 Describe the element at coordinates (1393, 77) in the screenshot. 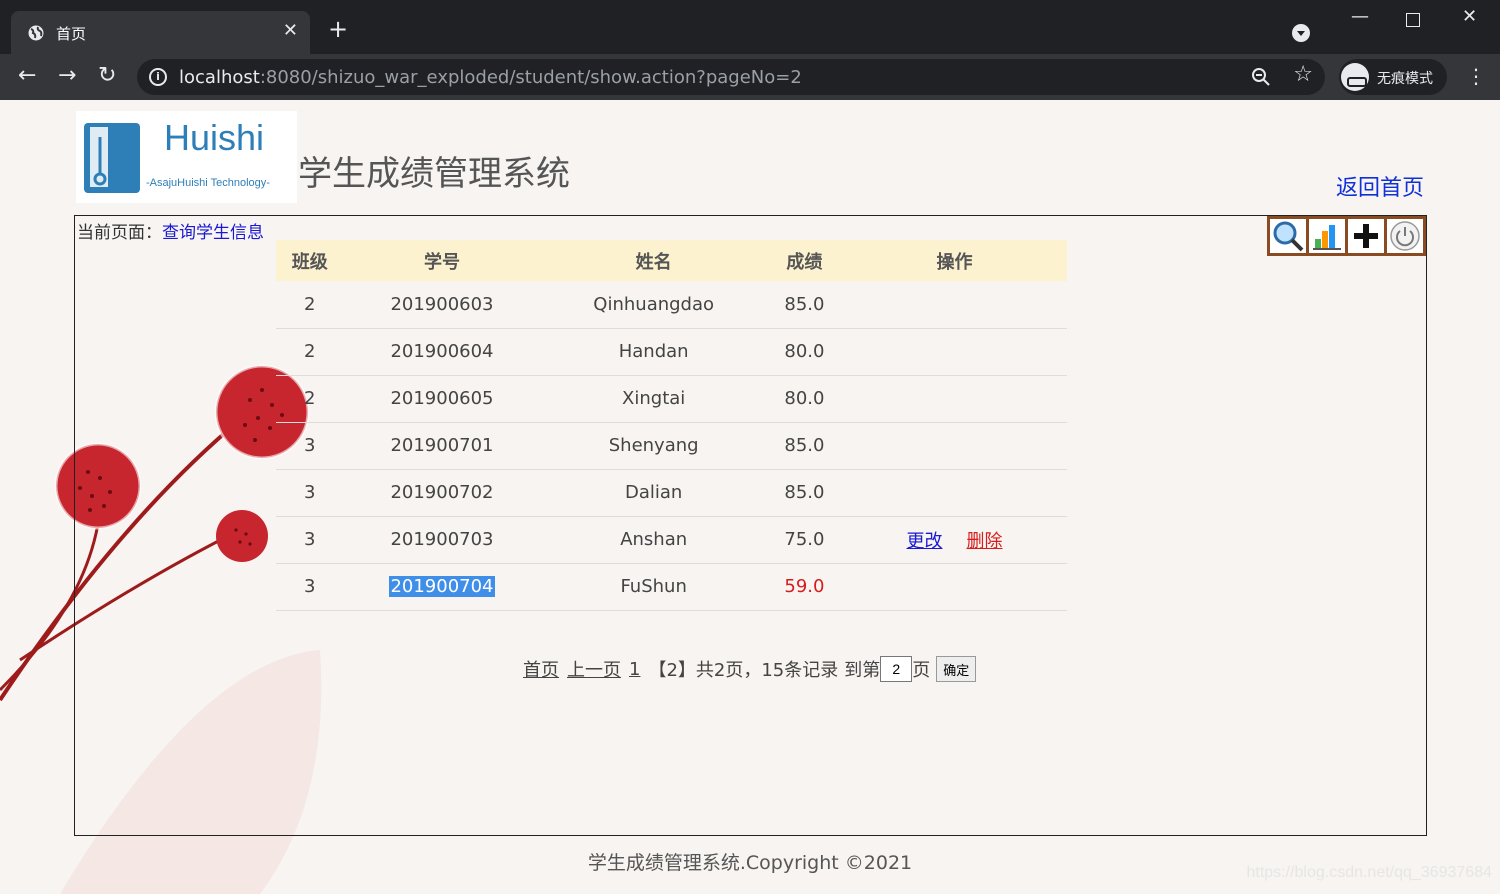

I see `incognito-indicator: 无痕模式` at that location.